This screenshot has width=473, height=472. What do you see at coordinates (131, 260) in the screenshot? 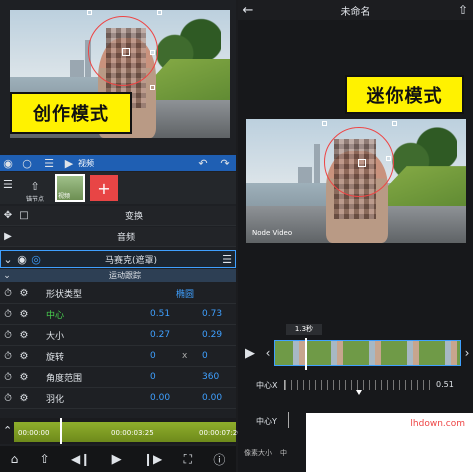
I see `effect-title: 马赛克(遮罩)` at bounding box center [131, 260].